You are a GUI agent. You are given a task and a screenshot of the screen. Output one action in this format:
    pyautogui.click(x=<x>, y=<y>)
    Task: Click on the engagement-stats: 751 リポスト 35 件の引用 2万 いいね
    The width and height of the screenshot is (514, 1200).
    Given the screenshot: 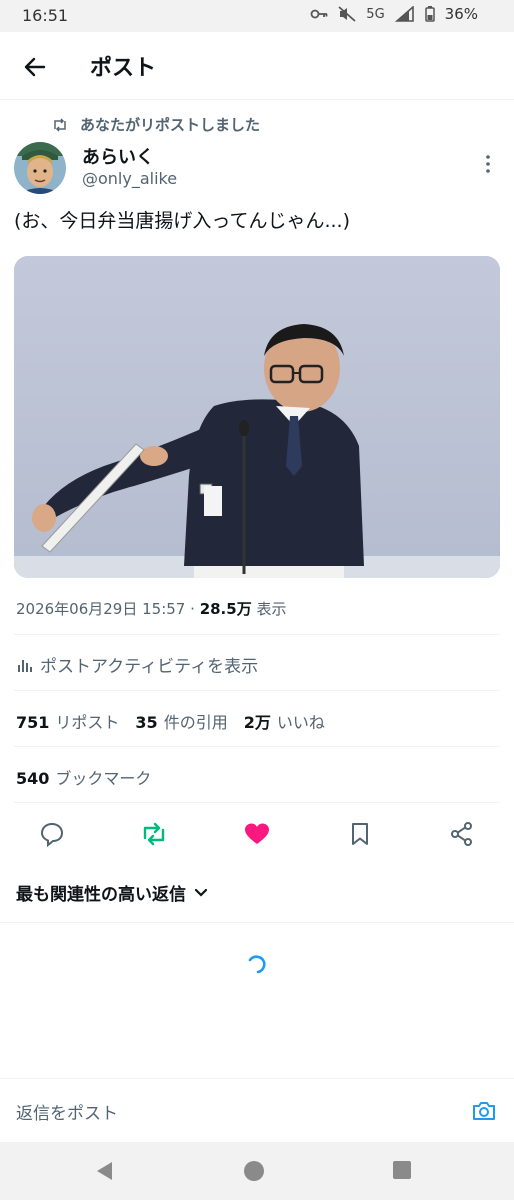 What is the action you would take?
    pyautogui.click(x=170, y=721)
    